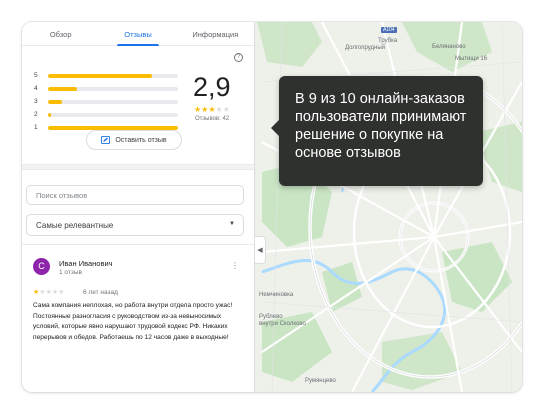 Image resolution: width=544 pixels, height=413 pixels. Describe the element at coordinates (271, 317) in the screenshot. I see `map-label-rublevo: Рублево` at that location.